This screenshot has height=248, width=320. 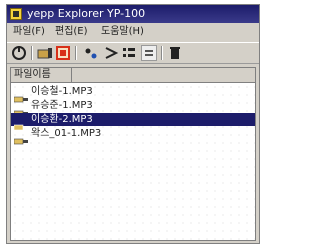 What do you see at coordinates (71, 32) in the screenshot?
I see `menu-edit: 편집(E)` at bounding box center [71, 32].